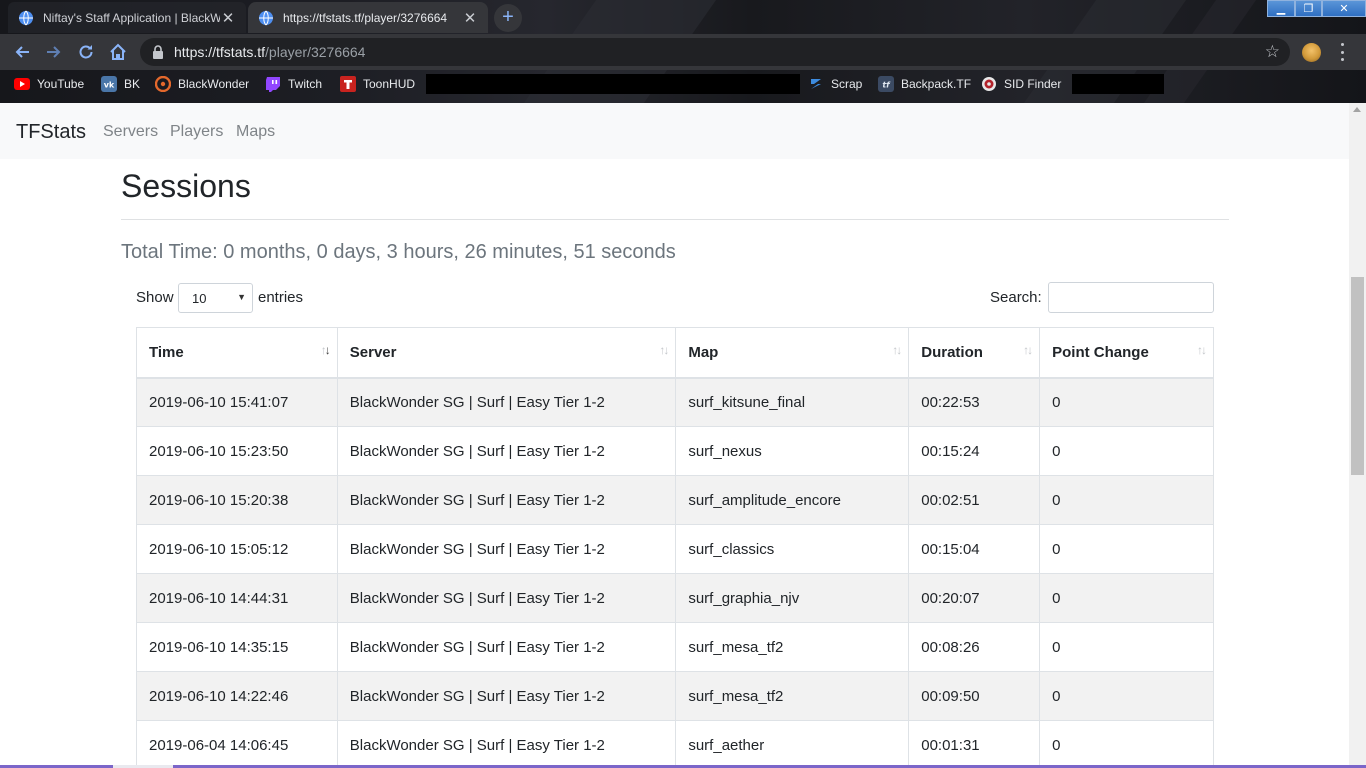 Image resolution: width=1366 pixels, height=768 pixels. What do you see at coordinates (49, 84) in the screenshot?
I see `bookmark-youtube: YouTube` at bounding box center [49, 84].